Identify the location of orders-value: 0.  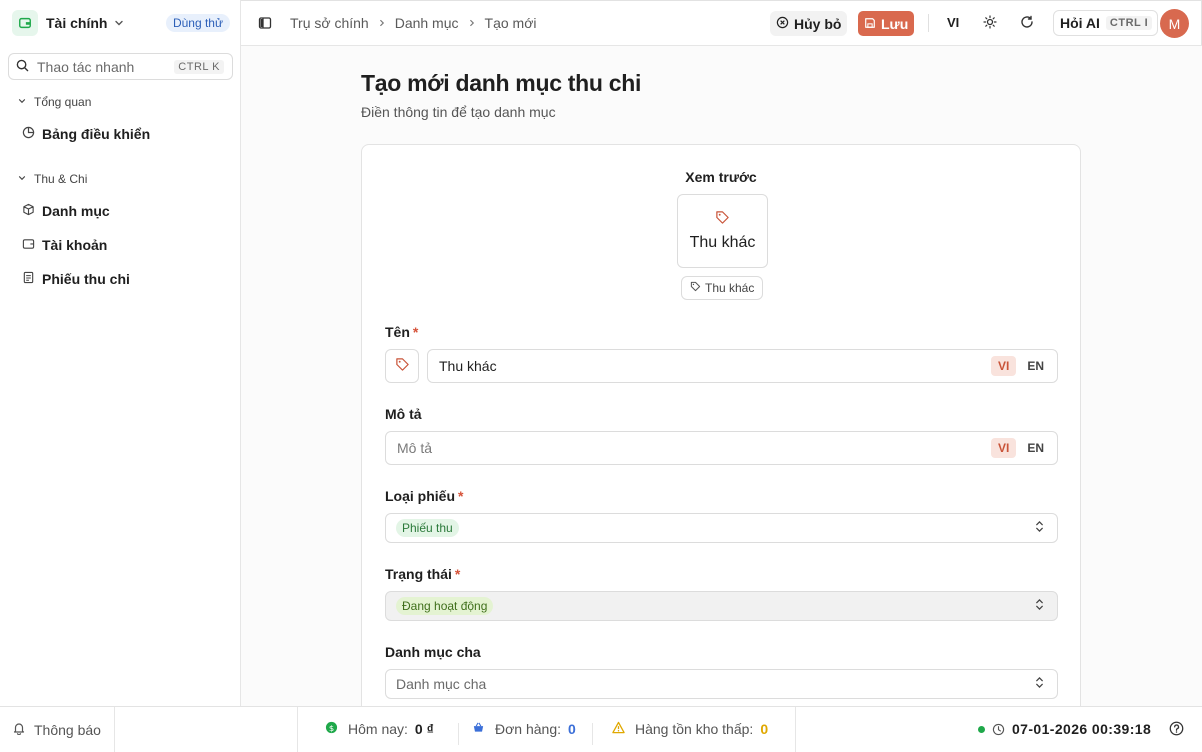
(572, 729).